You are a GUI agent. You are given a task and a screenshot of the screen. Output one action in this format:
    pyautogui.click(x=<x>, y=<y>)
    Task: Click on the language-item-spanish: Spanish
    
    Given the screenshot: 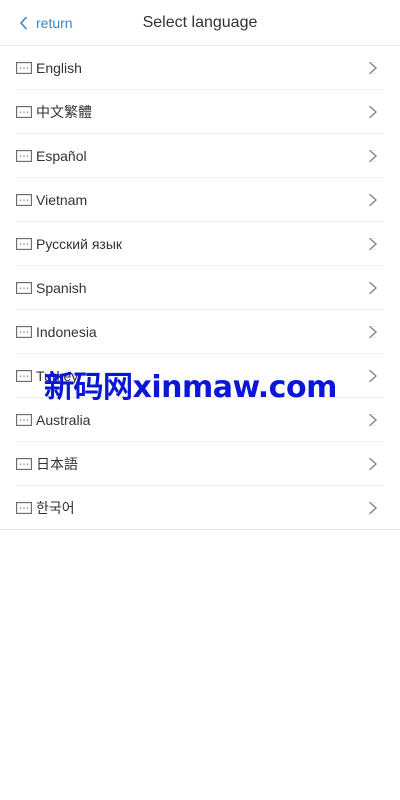 What is the action you would take?
    pyautogui.click(x=200, y=288)
    